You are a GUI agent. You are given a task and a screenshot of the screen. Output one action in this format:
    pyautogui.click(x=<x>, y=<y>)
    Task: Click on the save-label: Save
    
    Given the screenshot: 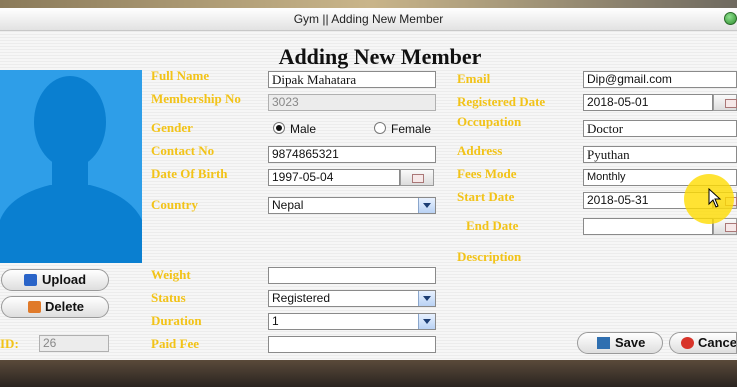 What is the action you would take?
    pyautogui.click(x=630, y=342)
    